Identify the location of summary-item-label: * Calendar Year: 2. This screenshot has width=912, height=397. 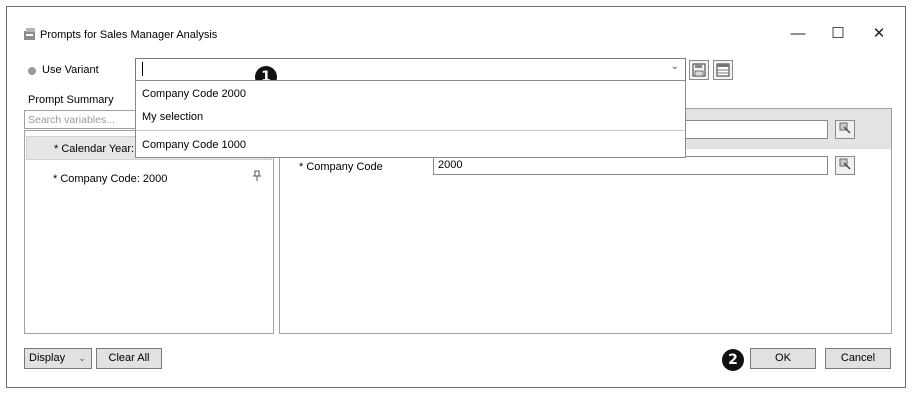
(99, 149).